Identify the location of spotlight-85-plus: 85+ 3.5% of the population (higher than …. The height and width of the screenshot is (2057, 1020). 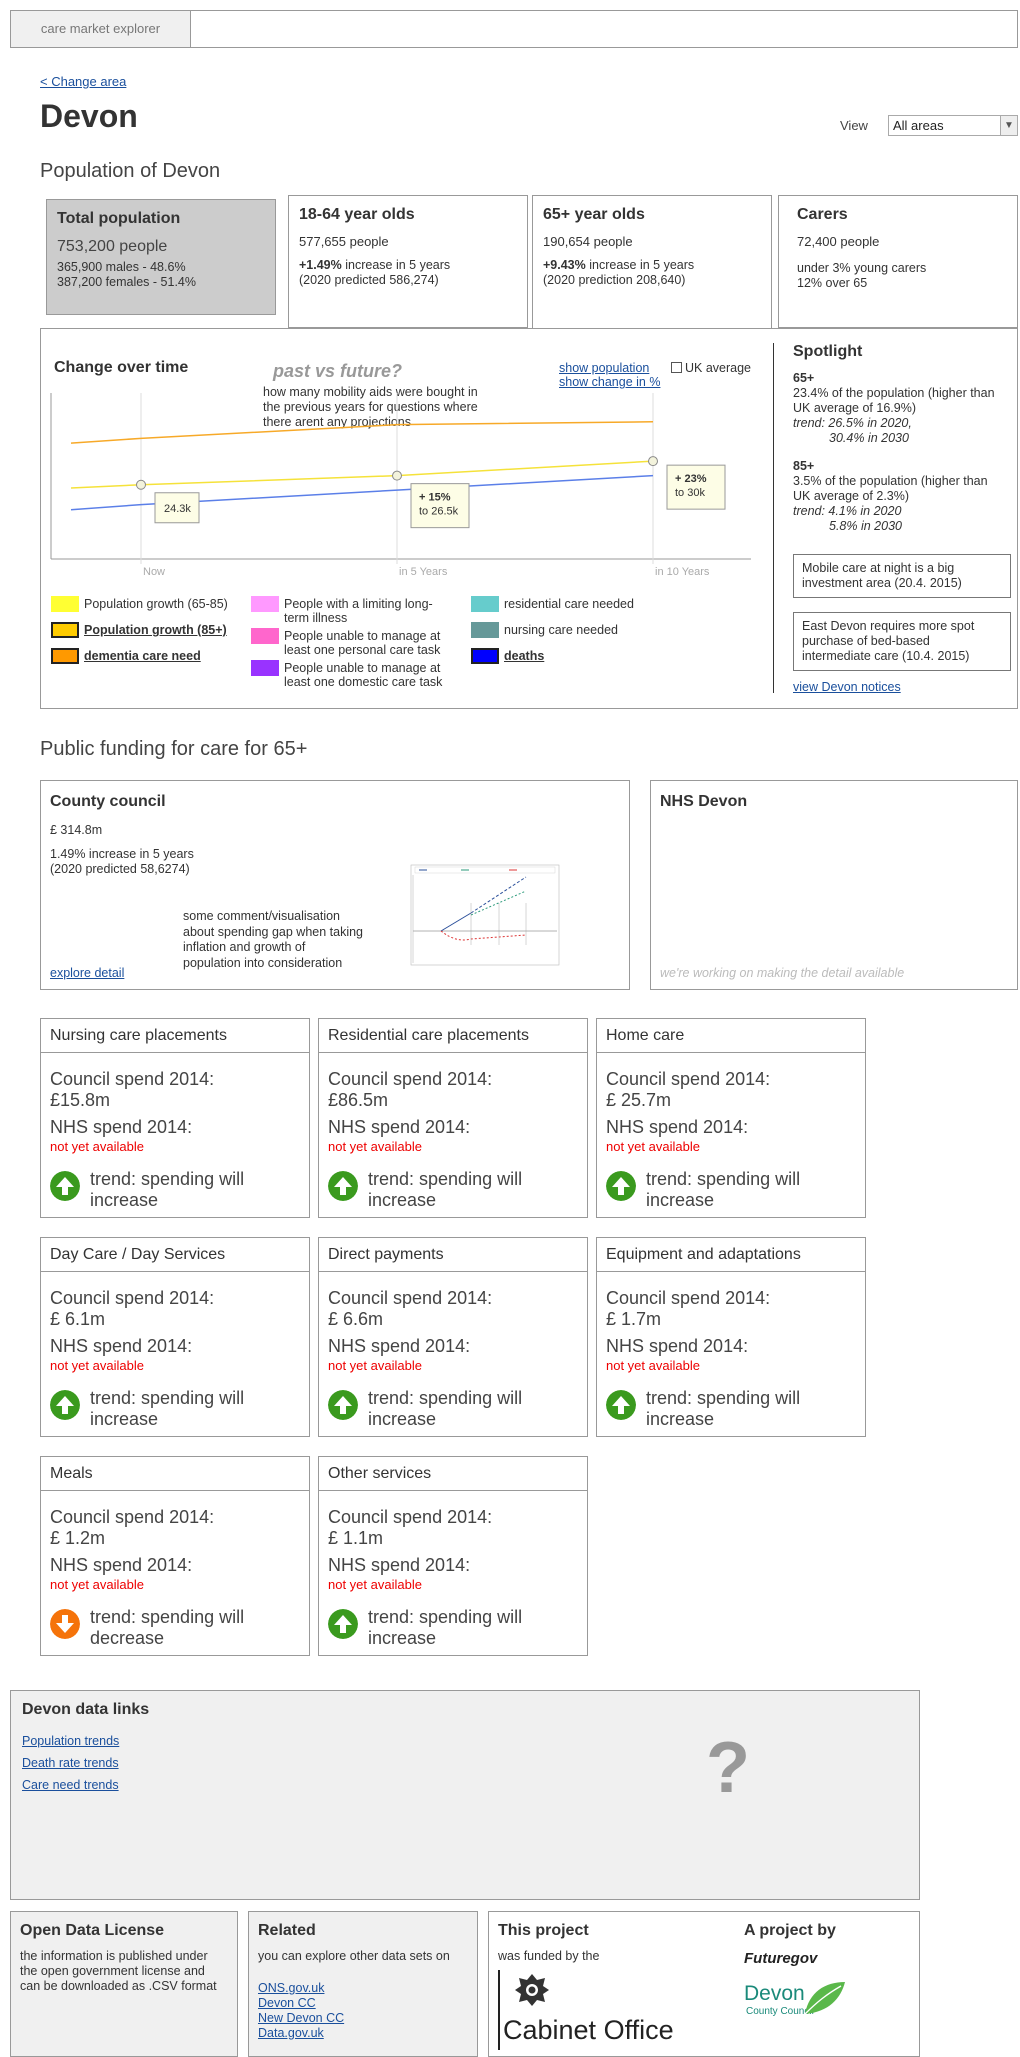
(900, 496).